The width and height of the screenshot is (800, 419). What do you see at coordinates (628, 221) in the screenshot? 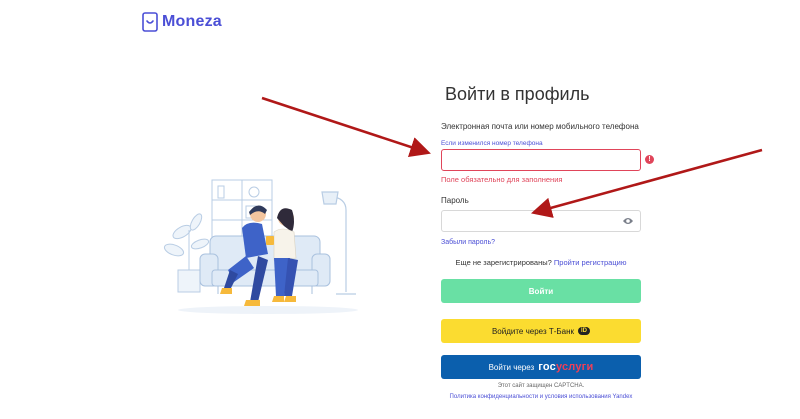
I see `eye-icon` at bounding box center [628, 221].